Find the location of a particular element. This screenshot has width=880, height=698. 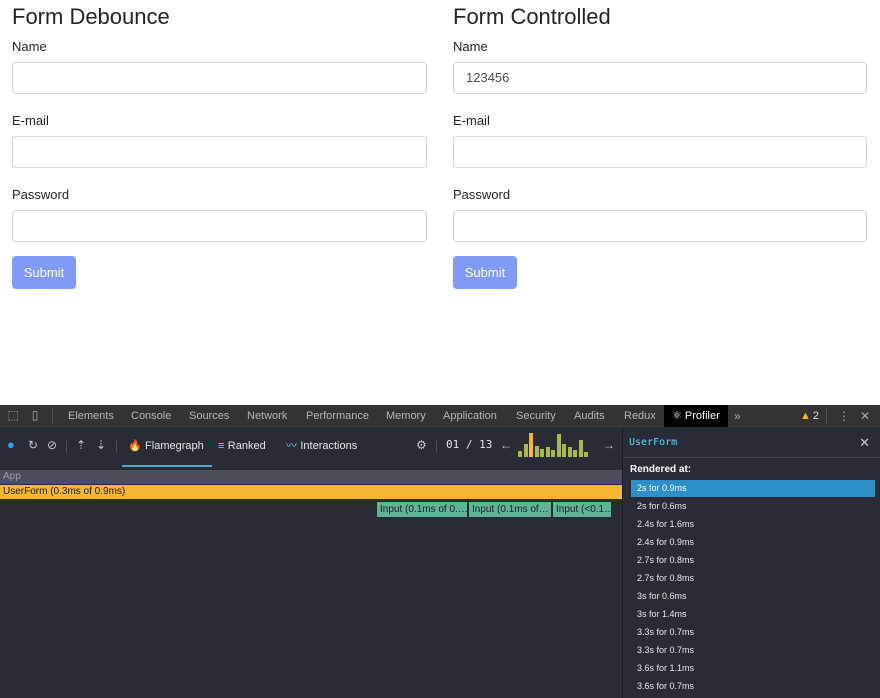

warning-icon: ▲ is located at coordinates (805, 416).